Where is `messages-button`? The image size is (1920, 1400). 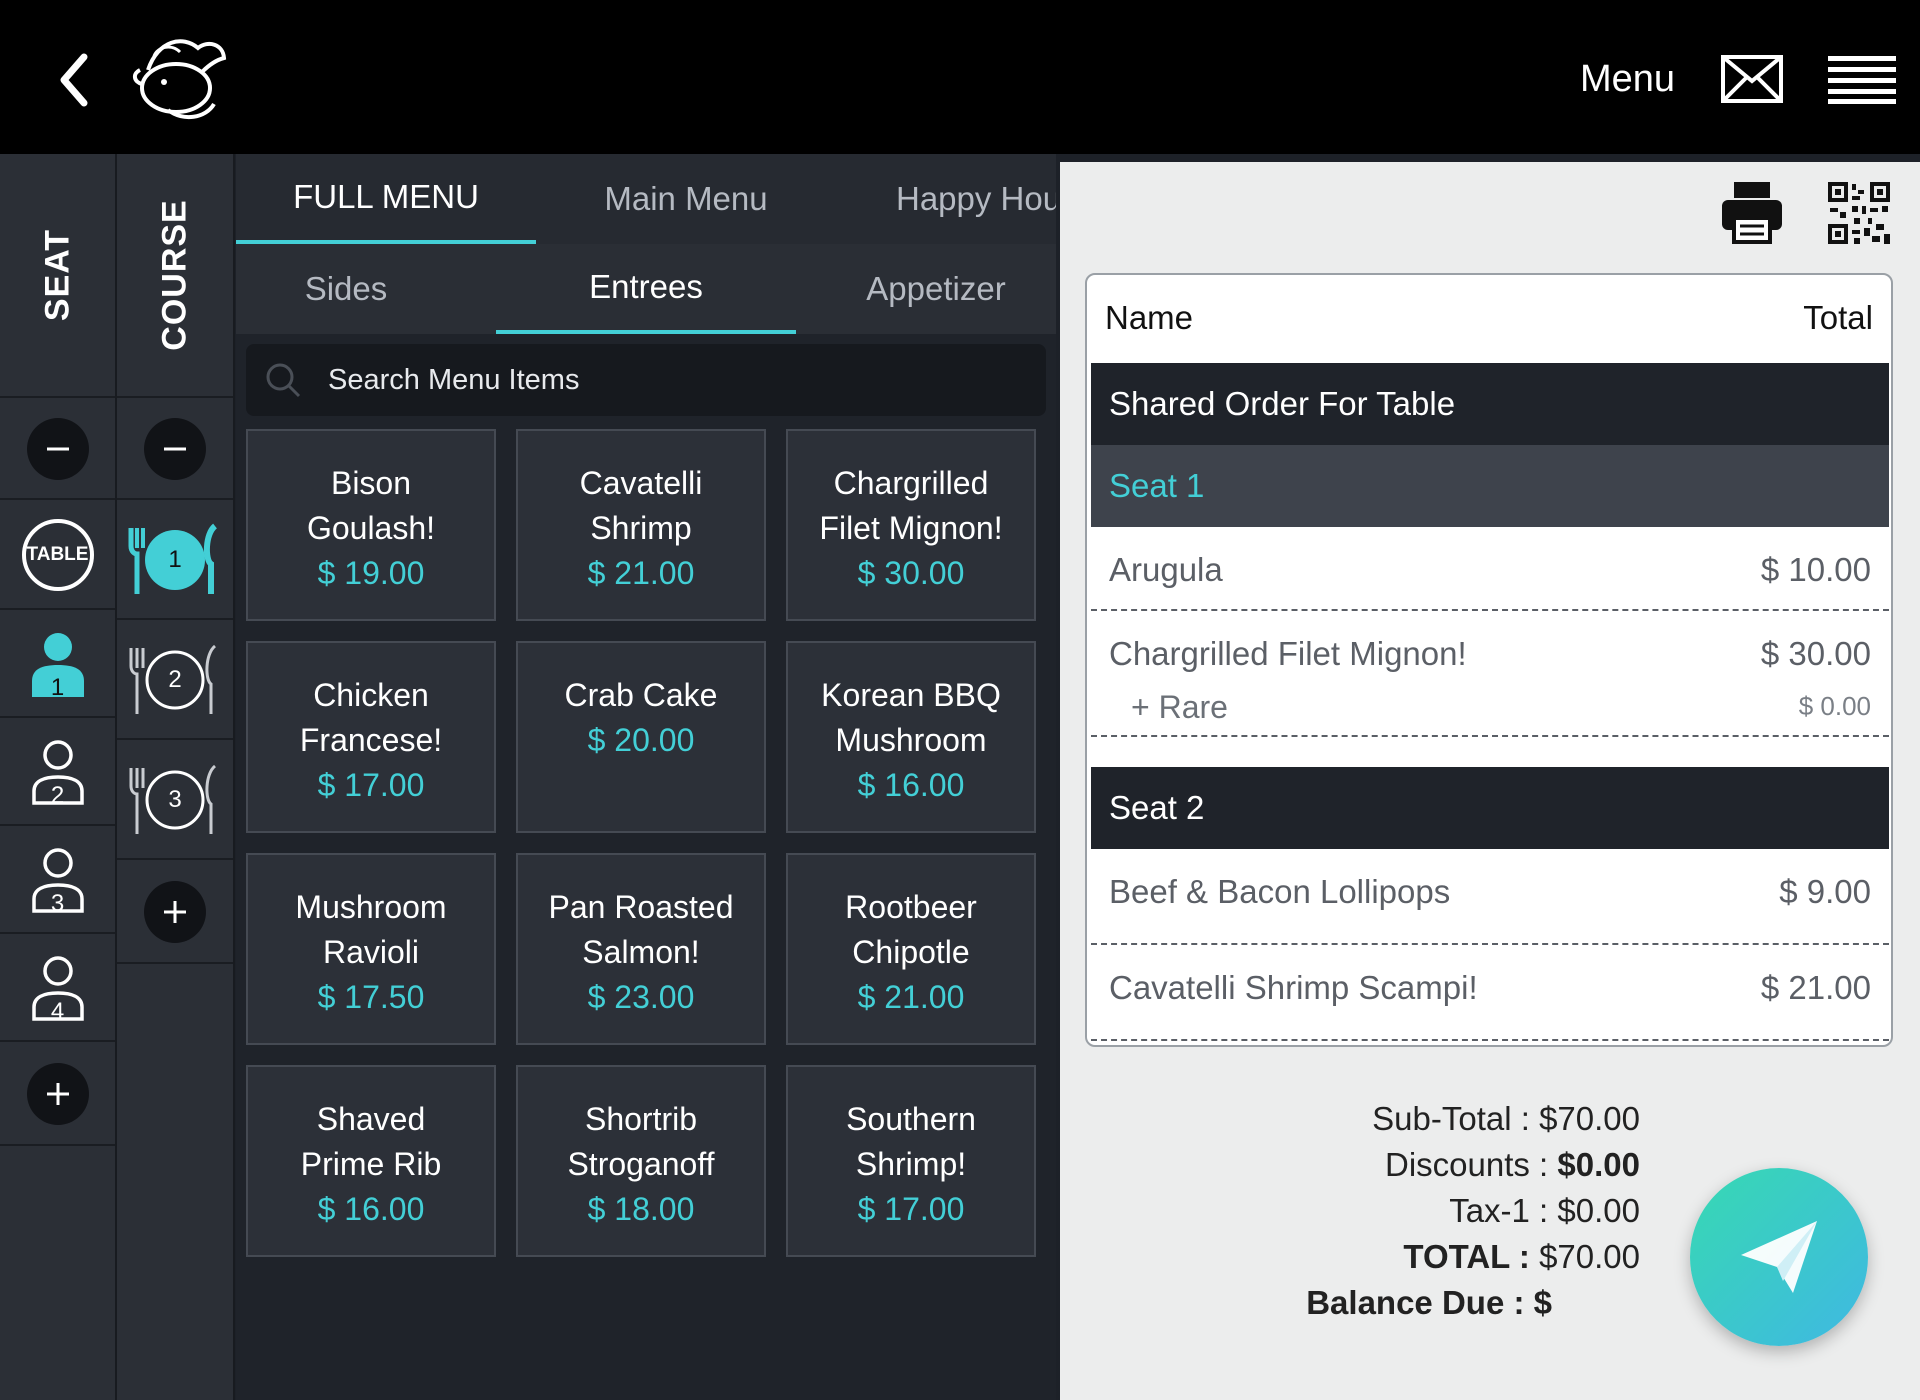
messages-button is located at coordinates (1752, 79).